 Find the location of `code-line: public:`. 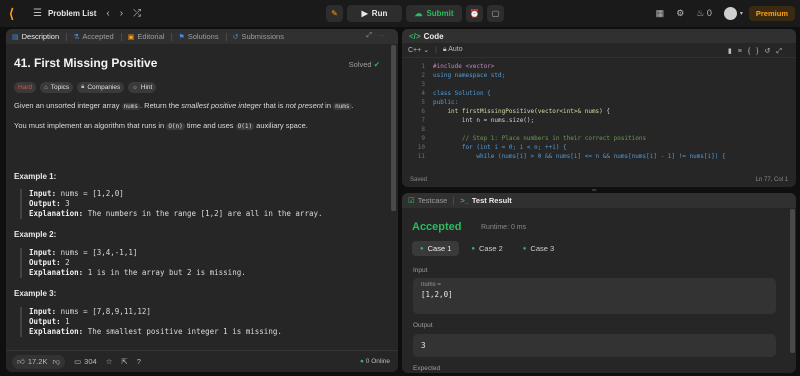

code-line: public: is located at coordinates (445, 103).